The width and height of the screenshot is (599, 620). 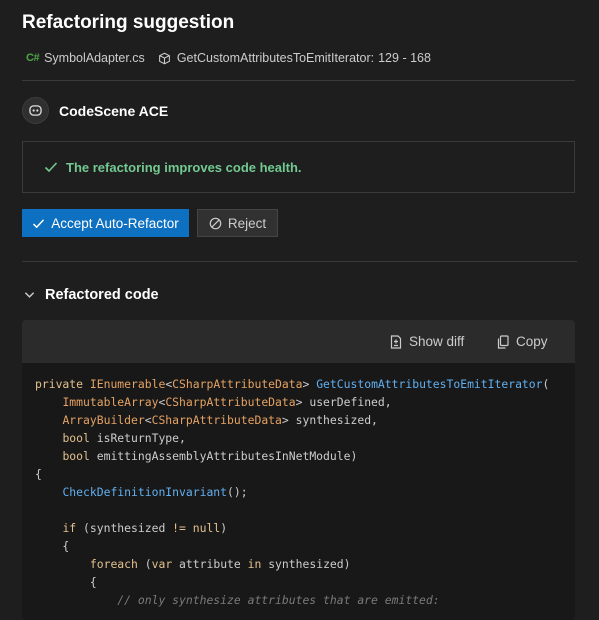 What do you see at coordinates (396, 341) in the screenshot?
I see `diff-file-icon` at bounding box center [396, 341].